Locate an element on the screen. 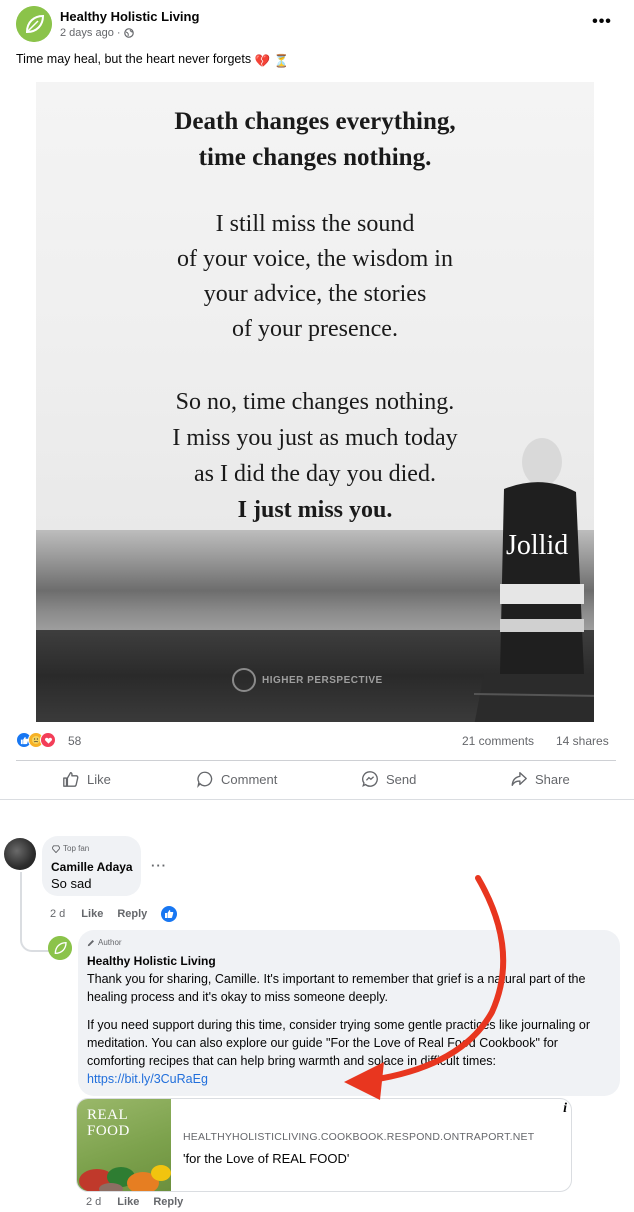 This screenshot has width=634, height=1212. comment-button: Comment is located at coordinates (236, 779).